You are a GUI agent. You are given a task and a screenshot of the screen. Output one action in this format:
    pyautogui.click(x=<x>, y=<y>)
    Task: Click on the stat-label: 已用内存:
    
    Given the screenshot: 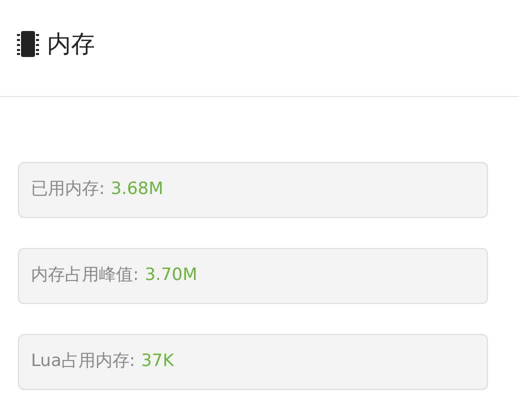 What is the action you would take?
    pyautogui.click(x=68, y=190)
    